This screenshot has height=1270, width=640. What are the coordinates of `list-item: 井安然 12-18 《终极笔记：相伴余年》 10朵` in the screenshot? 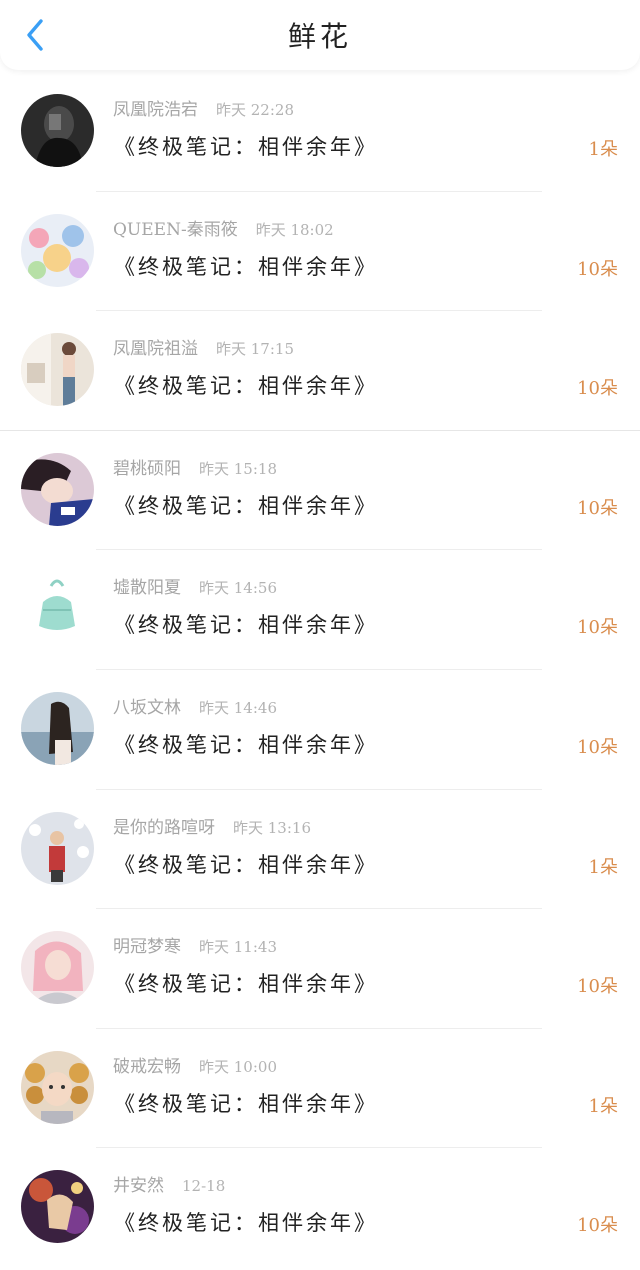 It's located at (320, 1208).